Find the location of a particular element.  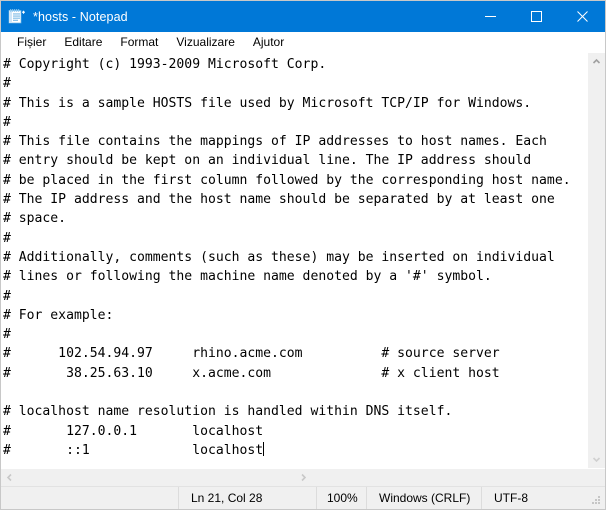

window-controls is located at coordinates (536, 16).